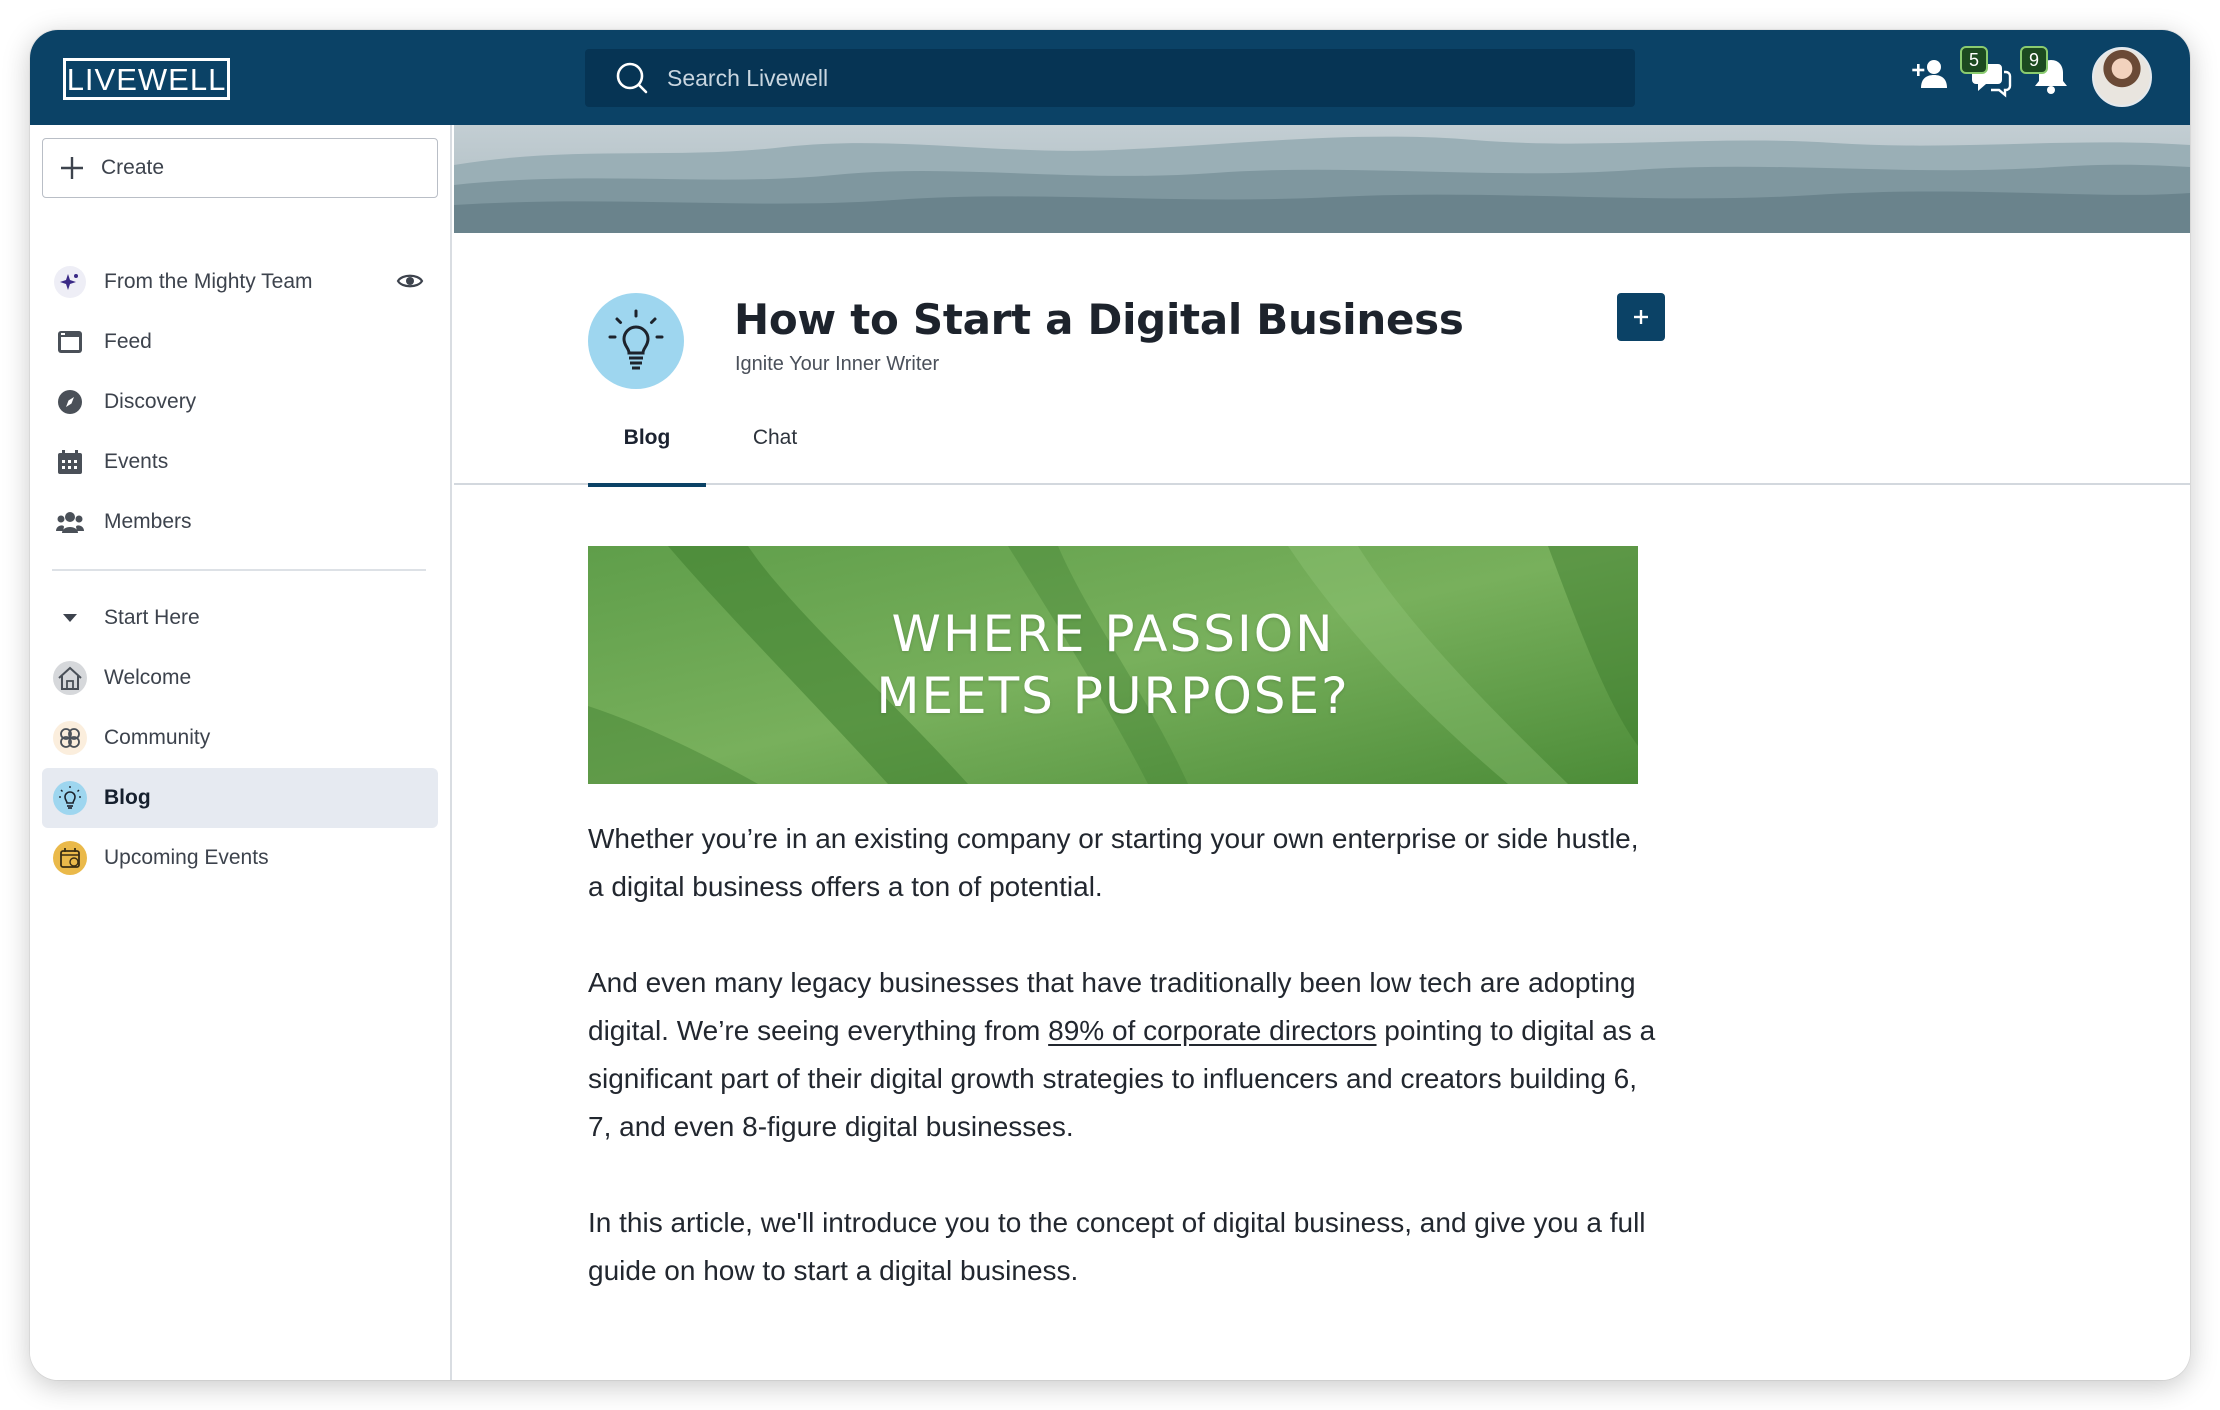 This screenshot has height=1410, width=2220. Describe the element at coordinates (632, 78) in the screenshot. I see `search-icon` at that location.